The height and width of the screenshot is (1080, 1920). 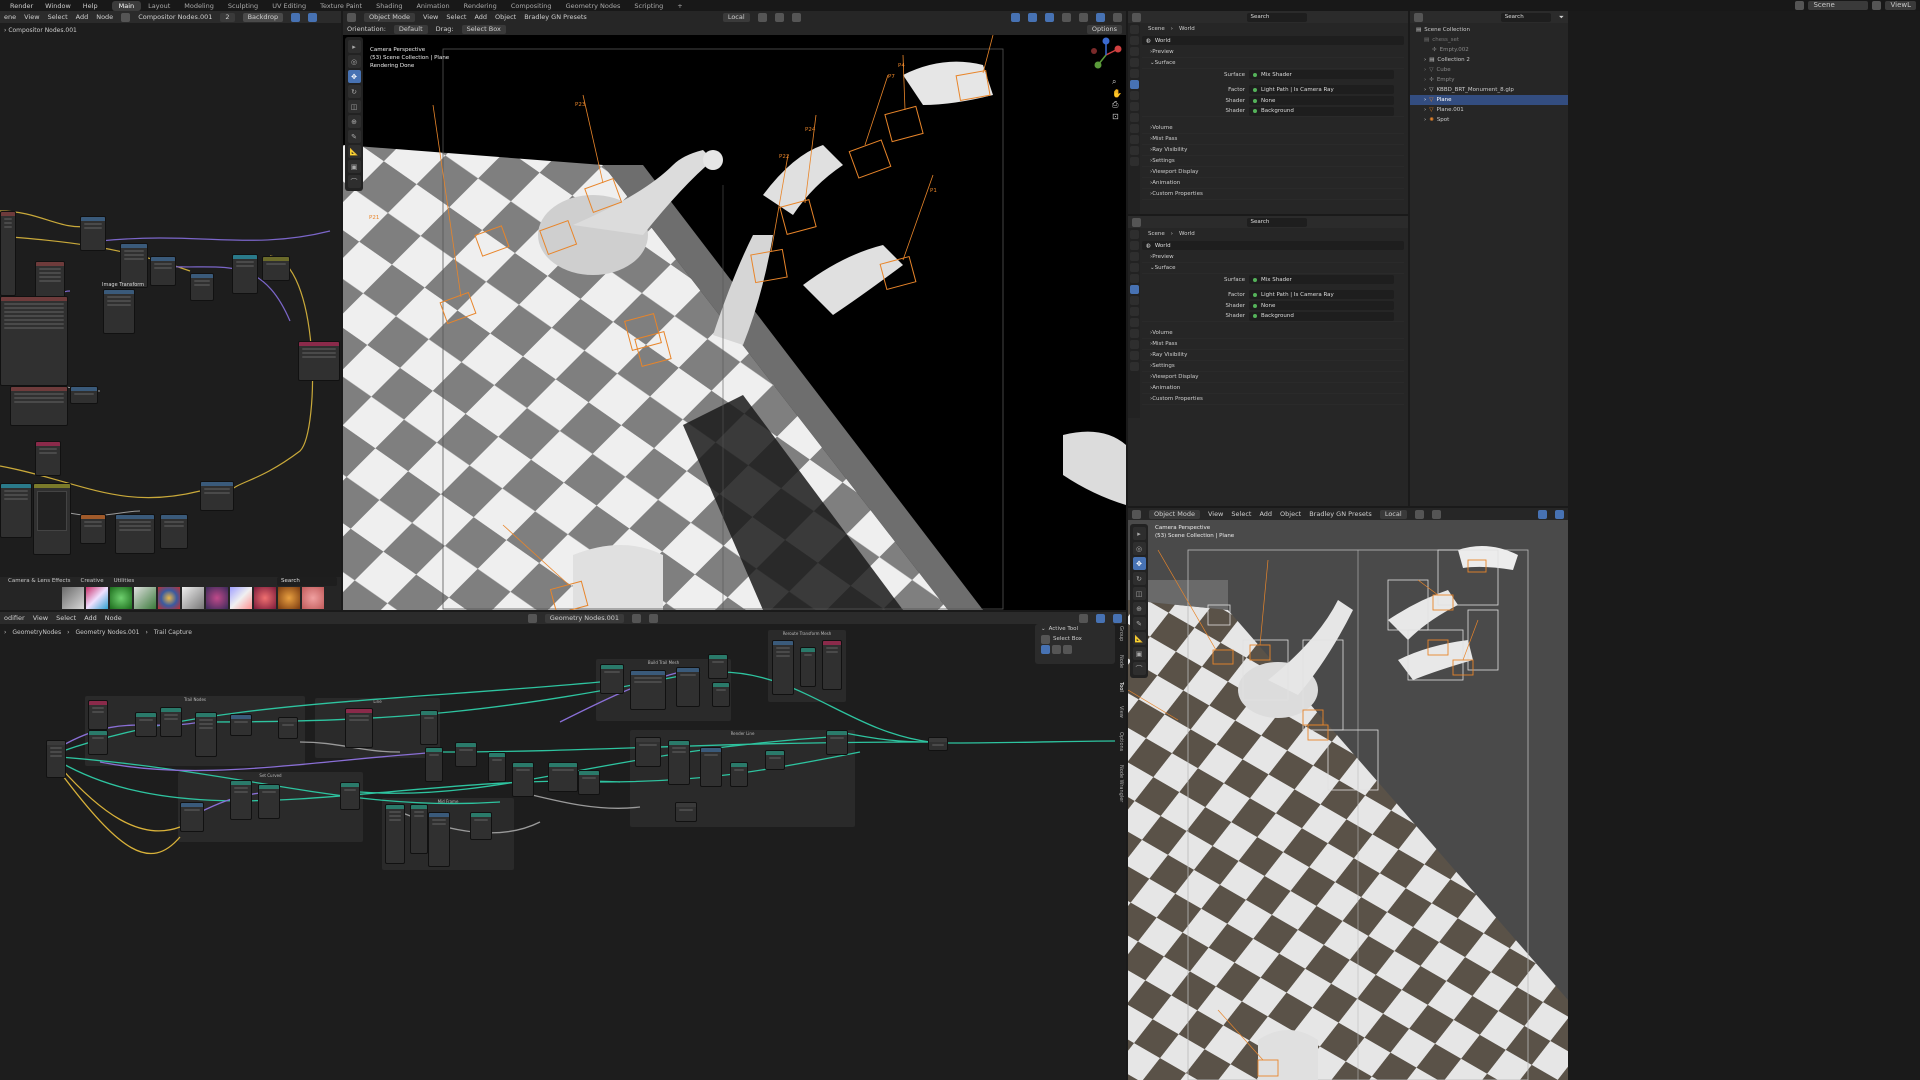 What do you see at coordinates (1489, 90) in the screenshot?
I see `outliner-item: › ▽ KBBD_BRT_Monument_8.glp` at bounding box center [1489, 90].